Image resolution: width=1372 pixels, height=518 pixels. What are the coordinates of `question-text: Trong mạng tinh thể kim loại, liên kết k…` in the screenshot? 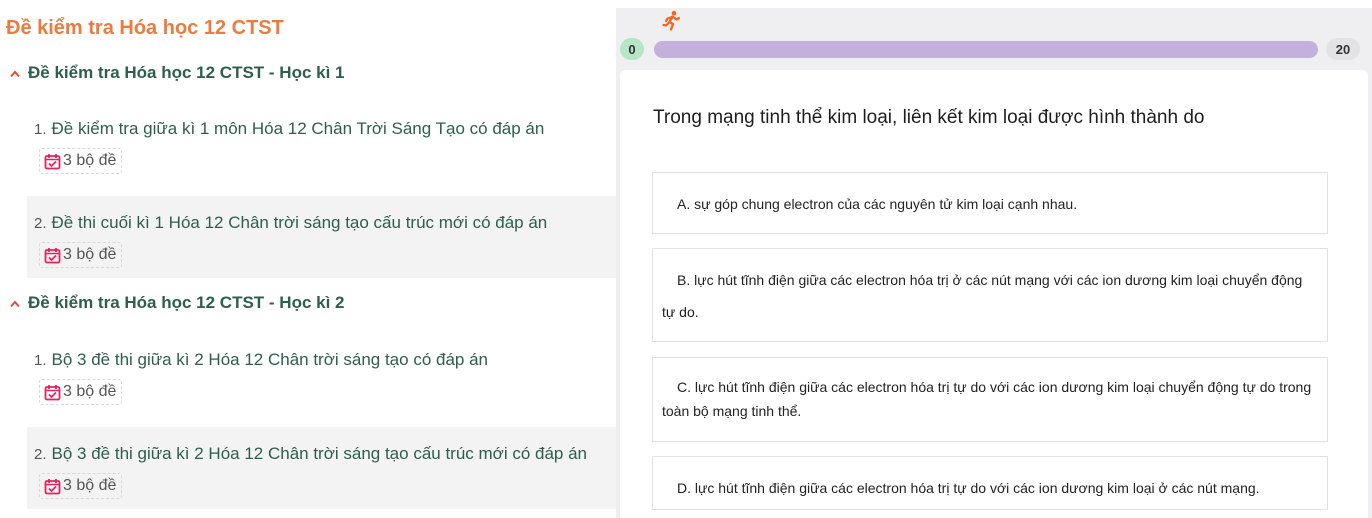 It's located at (929, 117).